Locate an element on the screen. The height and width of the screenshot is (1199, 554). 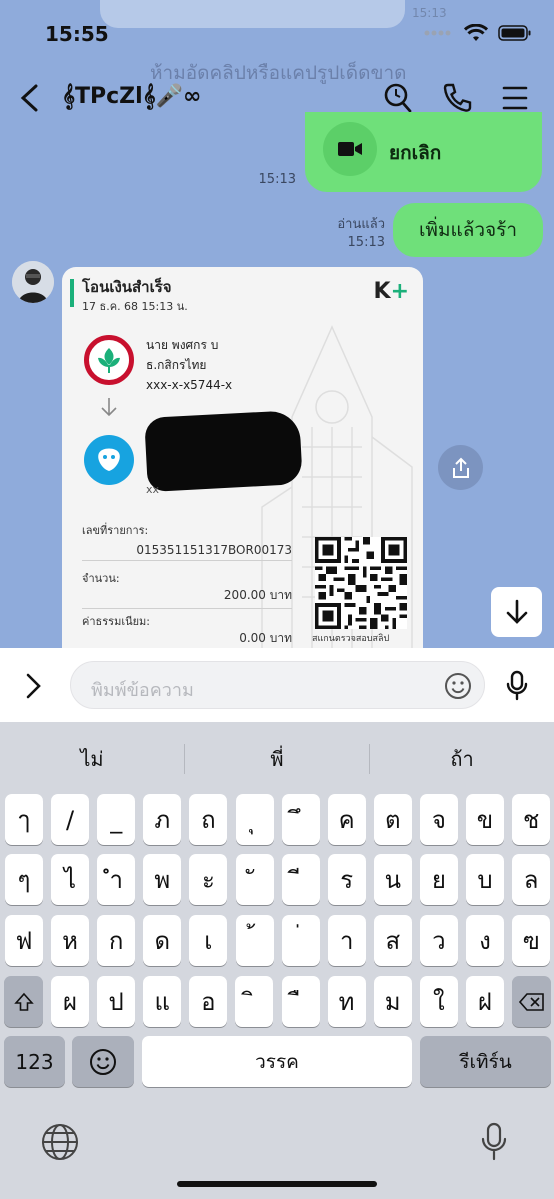
key-row3-3: ก is located at coordinates (116, 940).